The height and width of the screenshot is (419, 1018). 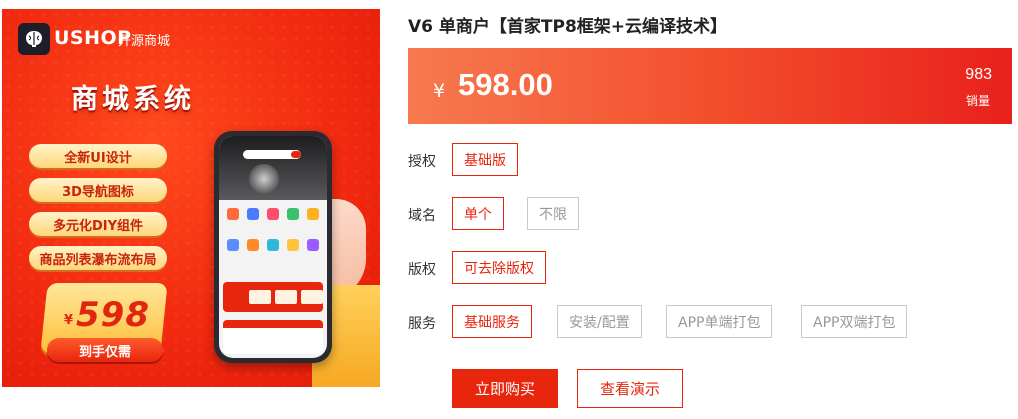 I want to click on service-label: 服务, so click(x=422, y=324).